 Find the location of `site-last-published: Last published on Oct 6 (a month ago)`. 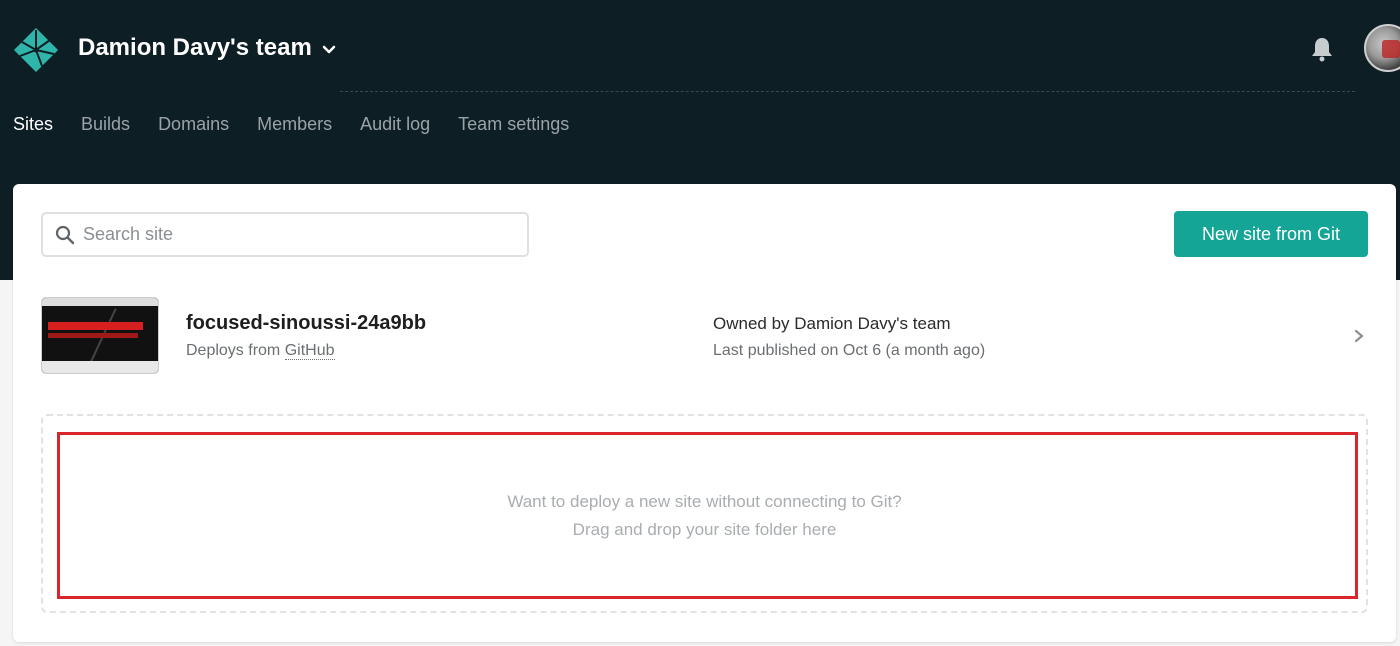

site-last-published: Last published on Oct 6 (a month ago) is located at coordinates (849, 350).